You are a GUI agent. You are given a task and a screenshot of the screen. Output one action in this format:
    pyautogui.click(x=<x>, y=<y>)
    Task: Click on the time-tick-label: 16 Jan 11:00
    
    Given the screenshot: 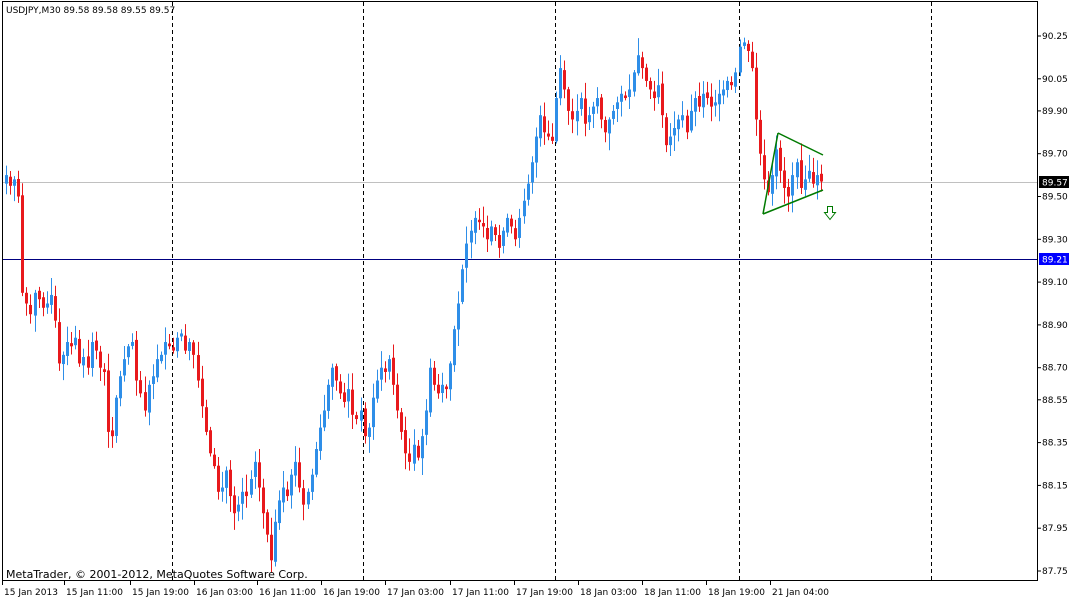 What is the action you would take?
    pyautogui.click(x=287, y=593)
    